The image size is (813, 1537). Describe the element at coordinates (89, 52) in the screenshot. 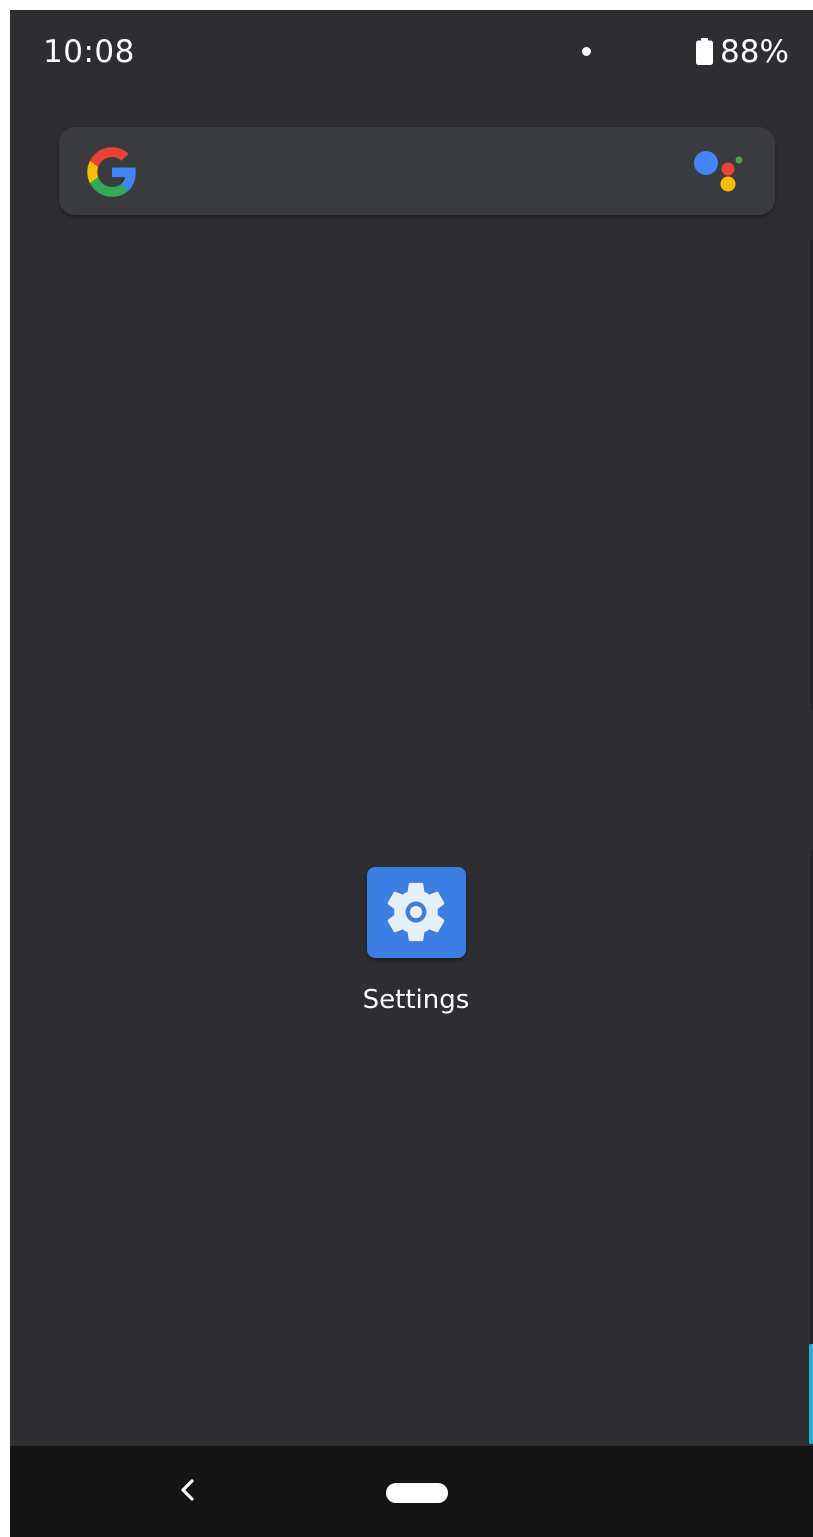

I see `status-time: 10:08` at that location.